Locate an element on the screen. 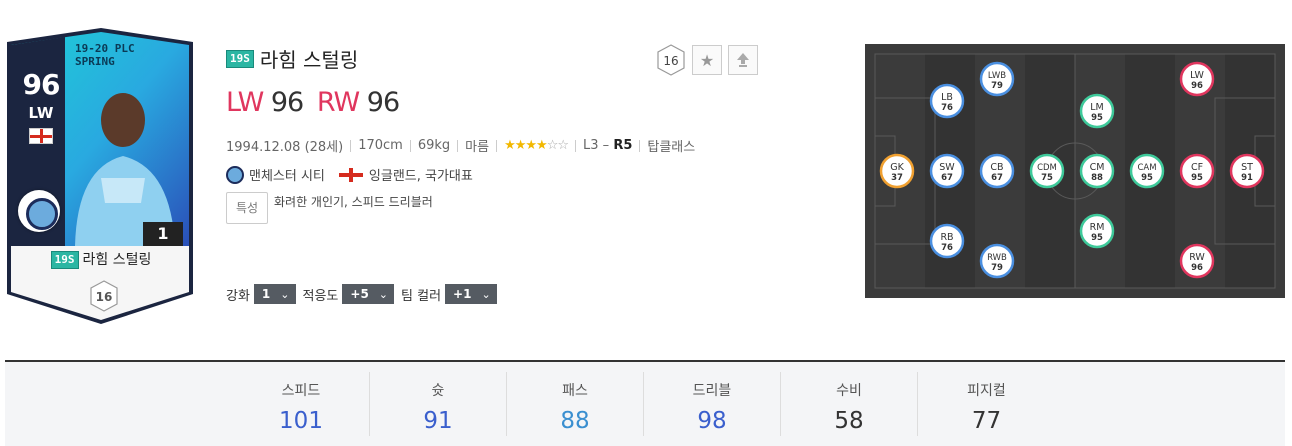 The width and height of the screenshot is (1292, 446). stat-label: 스피드 is located at coordinates (301, 391).